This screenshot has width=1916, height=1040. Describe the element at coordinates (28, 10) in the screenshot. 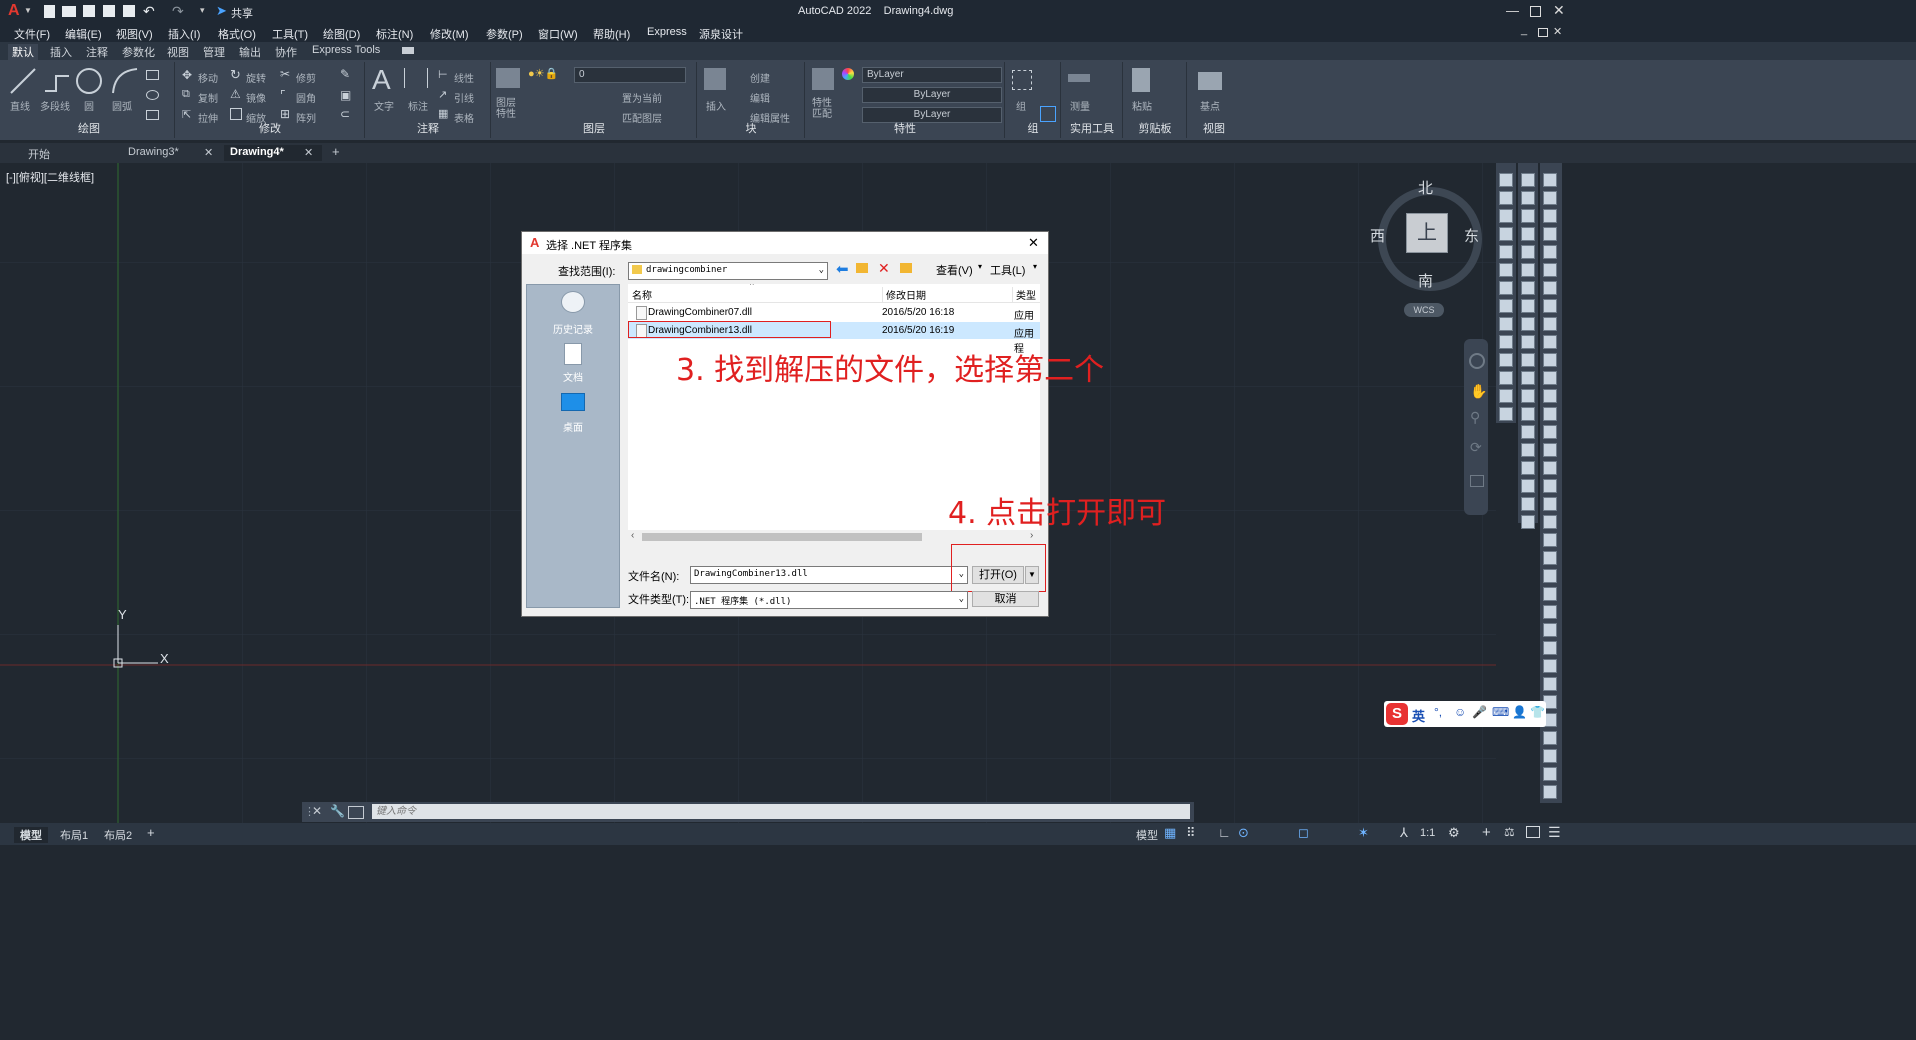

I see `app-menu-chevron-icon: ▼` at that location.